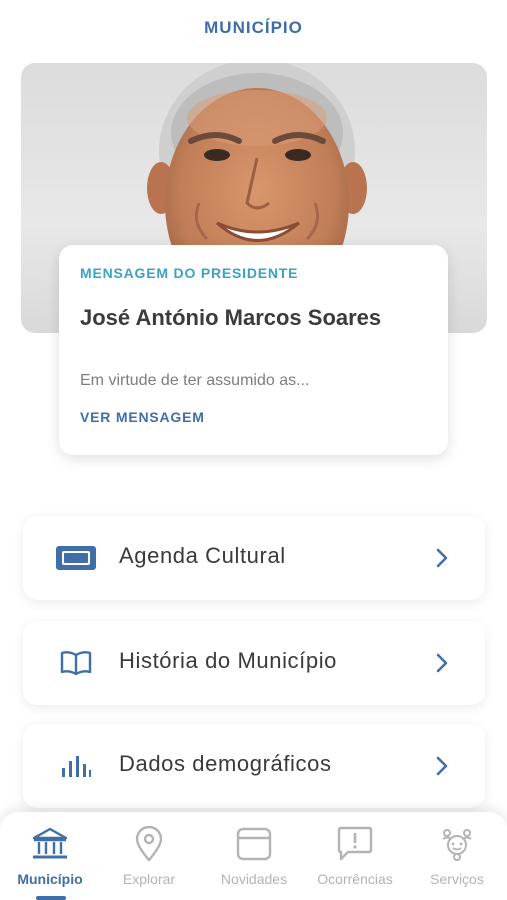 This screenshot has height=900, width=507. I want to click on menu-item-historia: História do Município, so click(254, 663).